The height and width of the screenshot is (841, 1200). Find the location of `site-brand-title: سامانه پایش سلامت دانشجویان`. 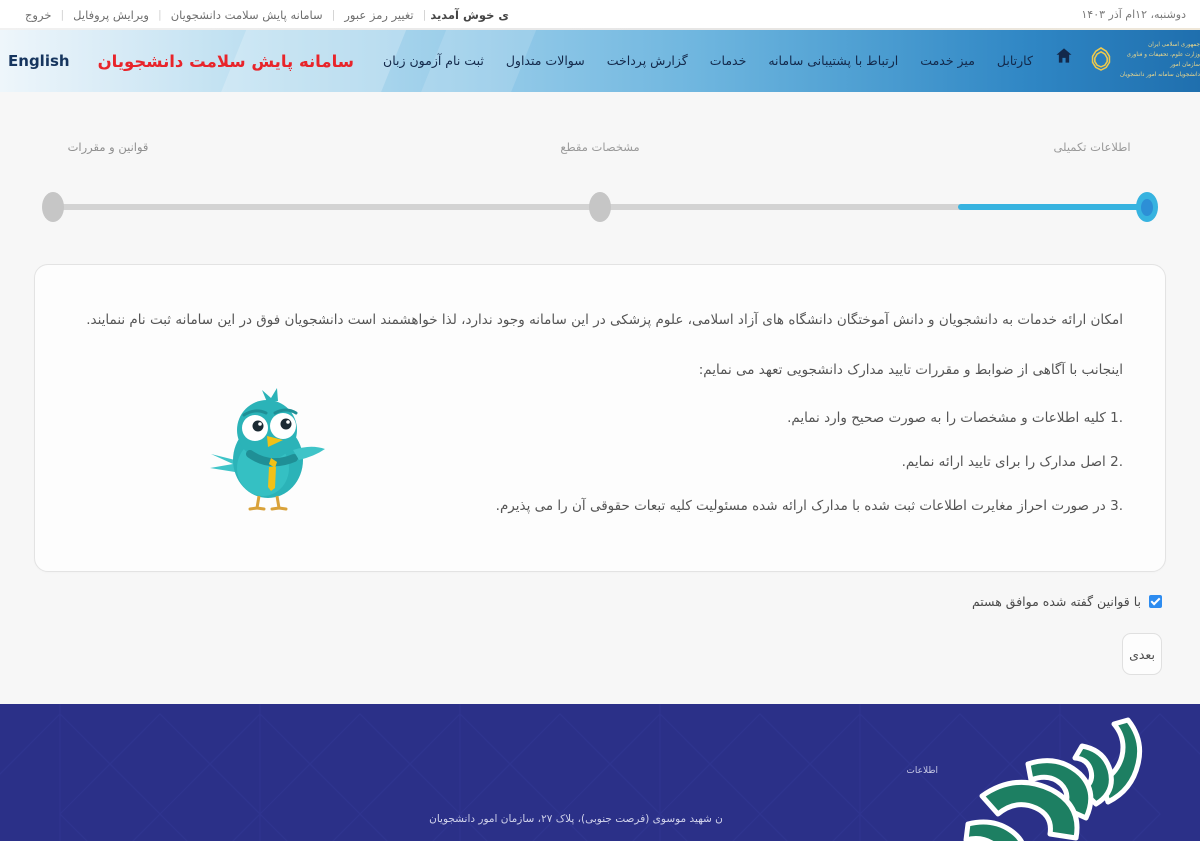

site-brand-title: سامانه پایش سلامت دانشجویان is located at coordinates (226, 61).